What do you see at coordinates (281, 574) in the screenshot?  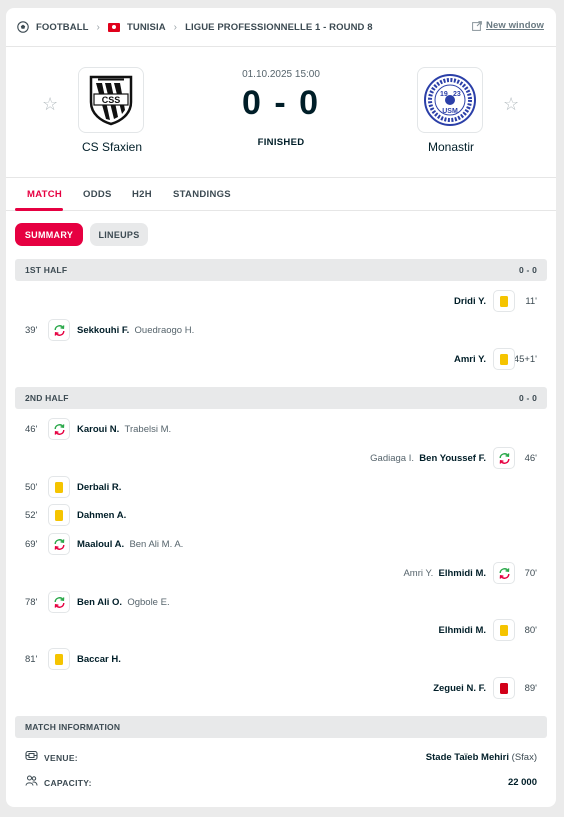 I see `incident-row: 70' Amri Y. Elhmidi M.` at bounding box center [281, 574].